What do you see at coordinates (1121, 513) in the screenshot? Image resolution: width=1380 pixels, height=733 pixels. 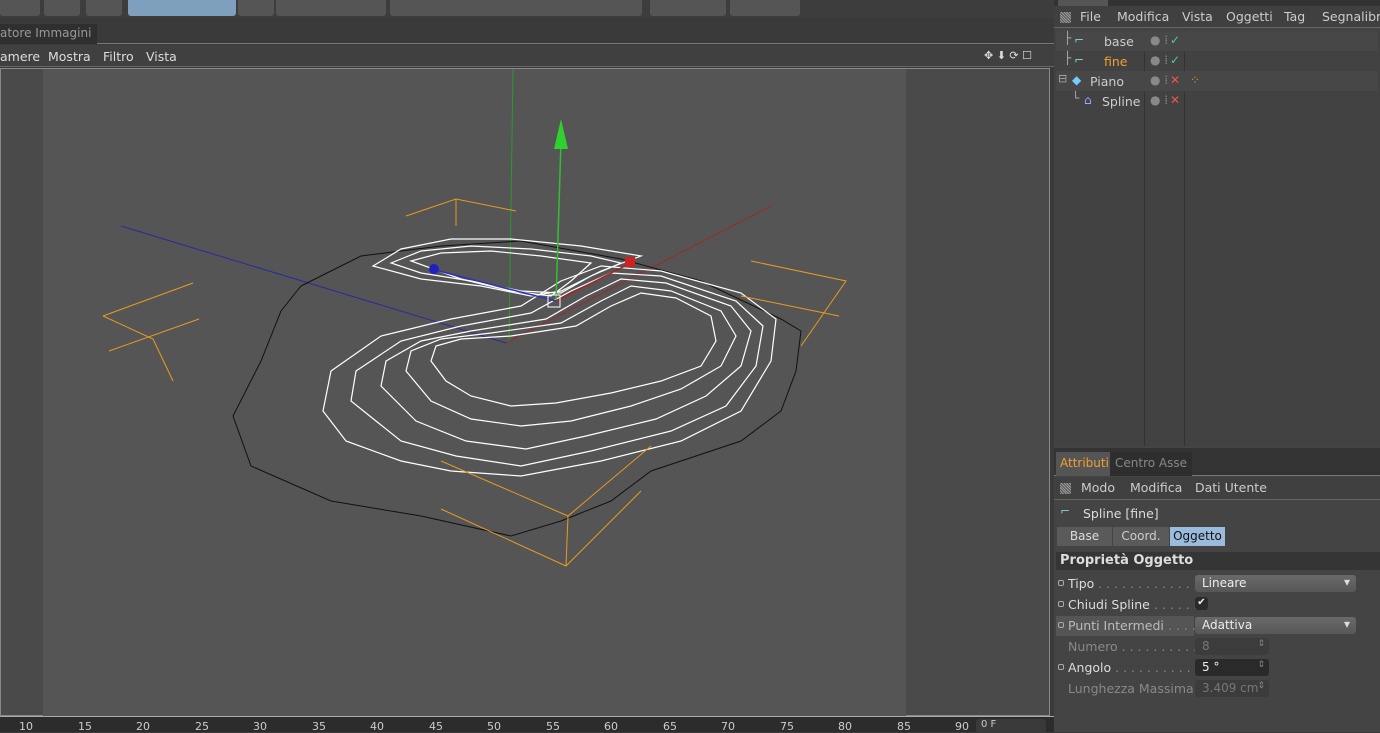 I see `object-title: Spline [fine]` at bounding box center [1121, 513].